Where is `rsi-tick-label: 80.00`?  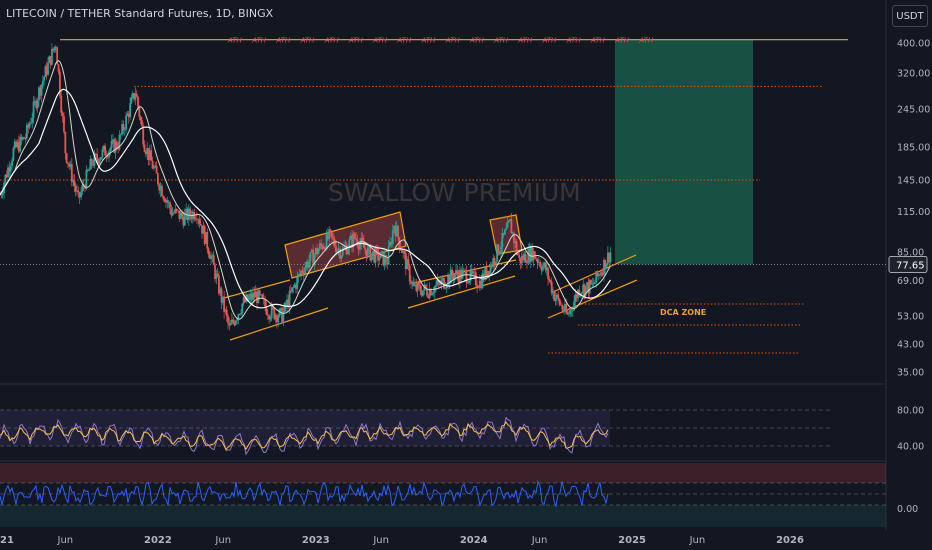
rsi-tick-label: 80.00 is located at coordinates (910, 411).